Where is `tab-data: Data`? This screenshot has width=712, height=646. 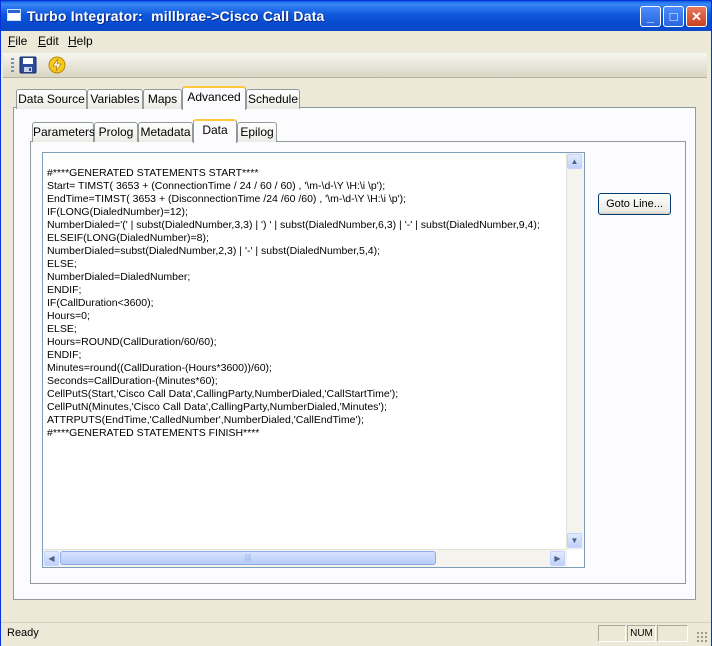 tab-data: Data is located at coordinates (215, 131).